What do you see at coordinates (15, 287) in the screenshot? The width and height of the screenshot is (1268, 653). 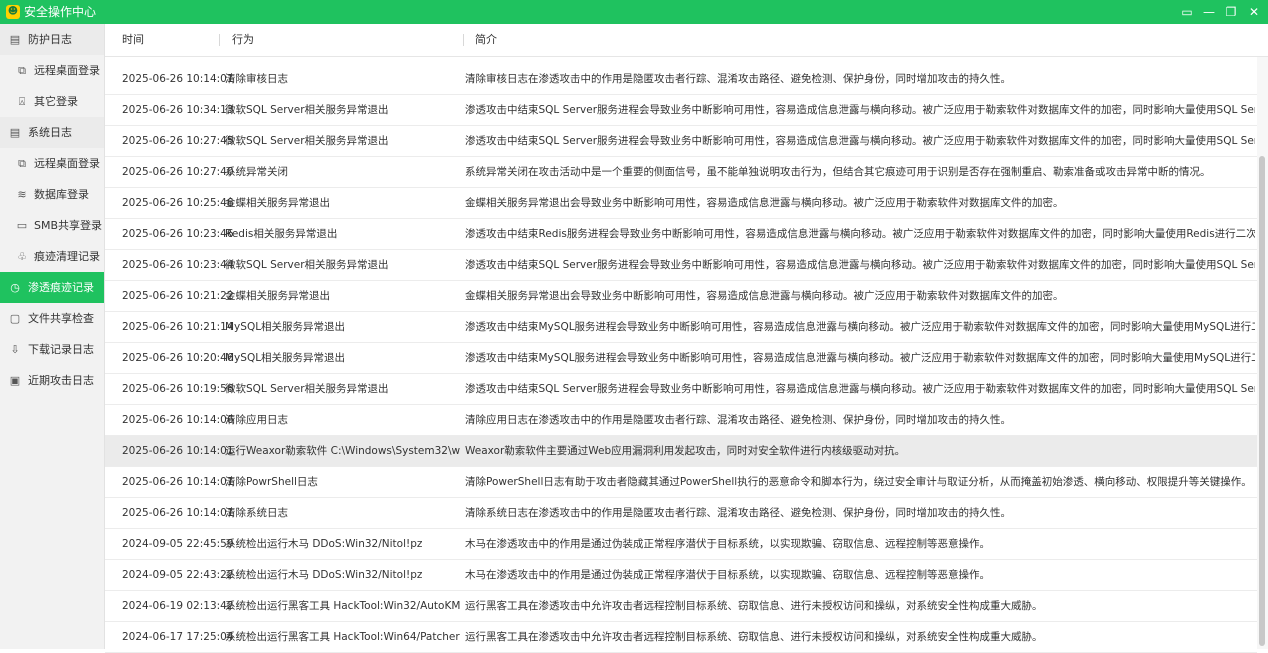 I see `clock-icon: ◷` at bounding box center [15, 287].